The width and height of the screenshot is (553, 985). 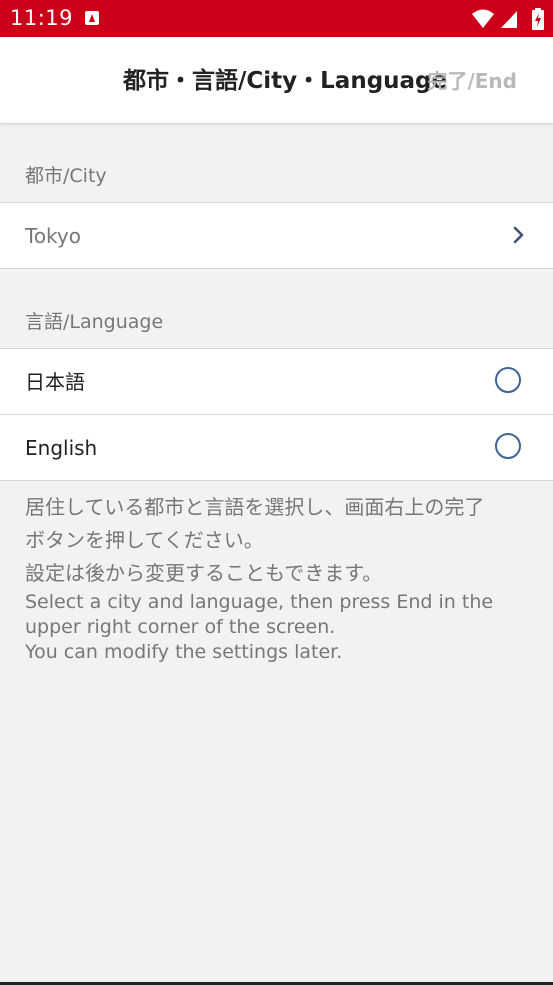 I want to click on chevron-right-icon, so click(x=518, y=235).